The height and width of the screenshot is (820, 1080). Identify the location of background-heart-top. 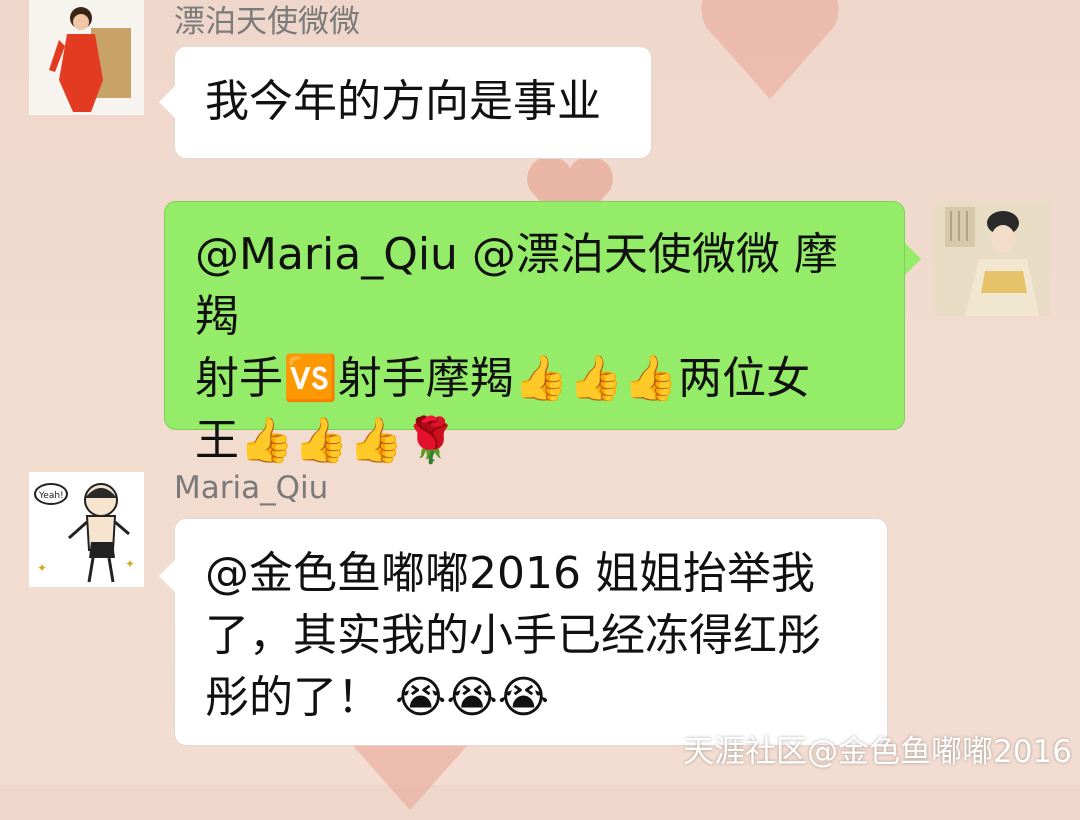
(770, 55).